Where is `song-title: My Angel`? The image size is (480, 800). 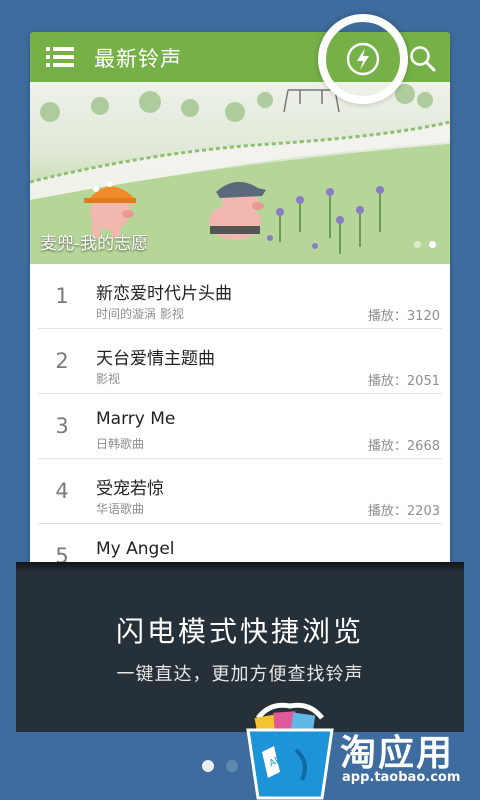
song-title: My Angel is located at coordinates (135, 549).